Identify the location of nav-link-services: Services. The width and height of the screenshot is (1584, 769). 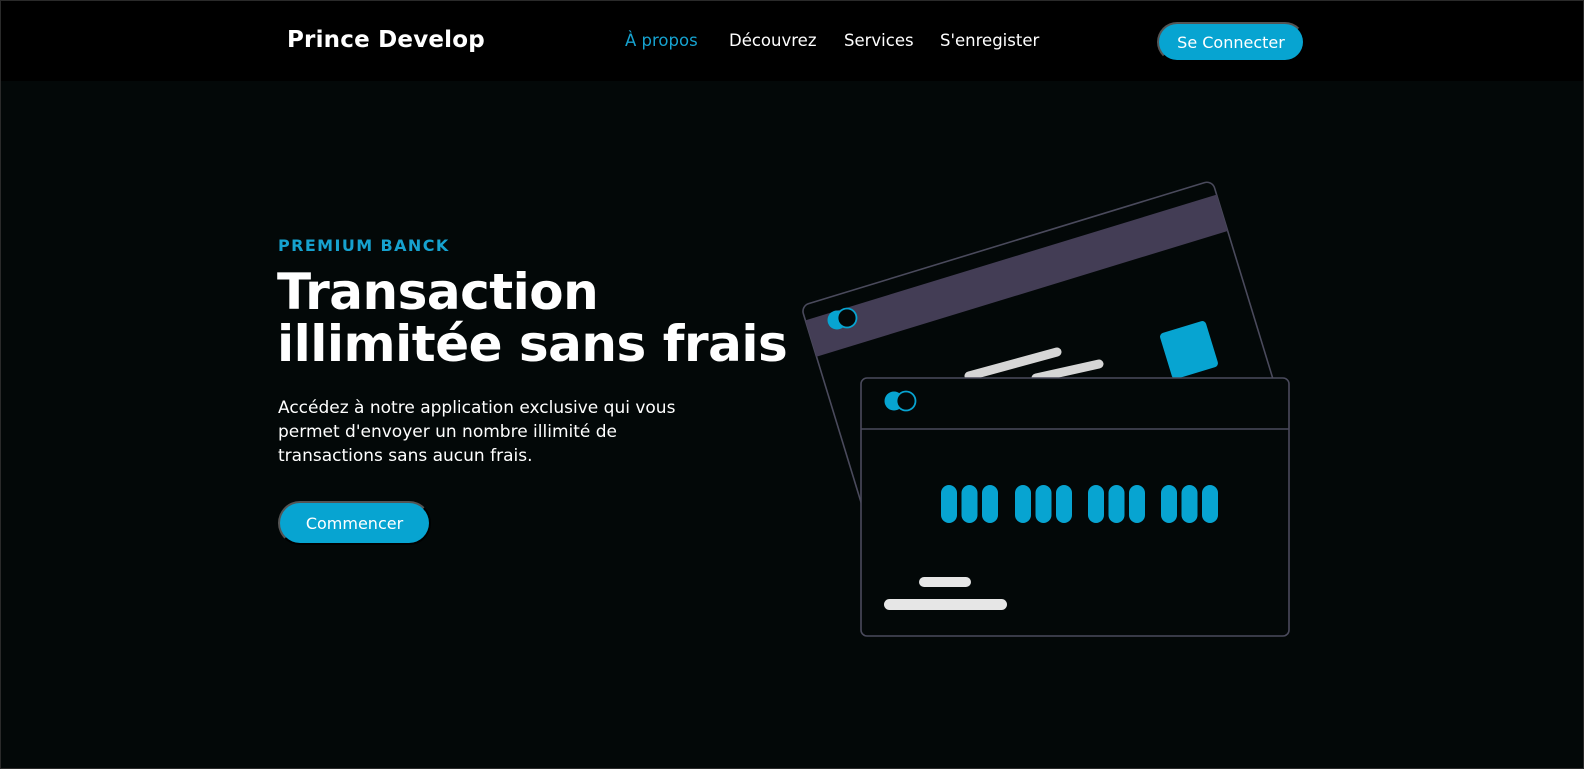
(879, 40).